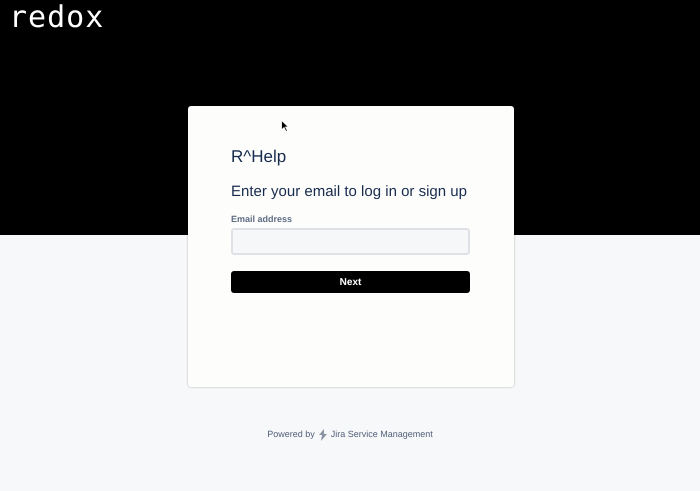  What do you see at coordinates (350, 282) in the screenshot?
I see `next-button: Next` at bounding box center [350, 282].